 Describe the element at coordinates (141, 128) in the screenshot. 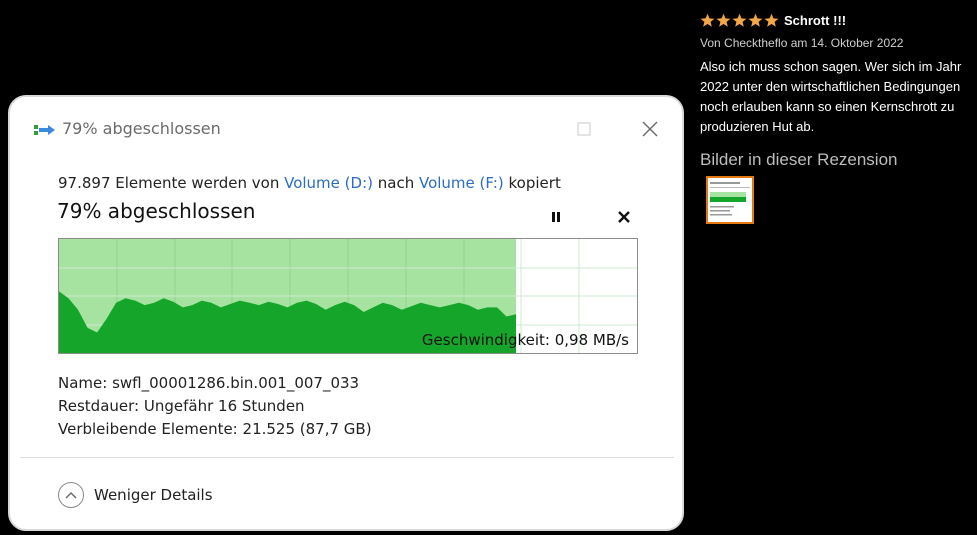

I see `window-title: 79% abgeschlossen` at that location.